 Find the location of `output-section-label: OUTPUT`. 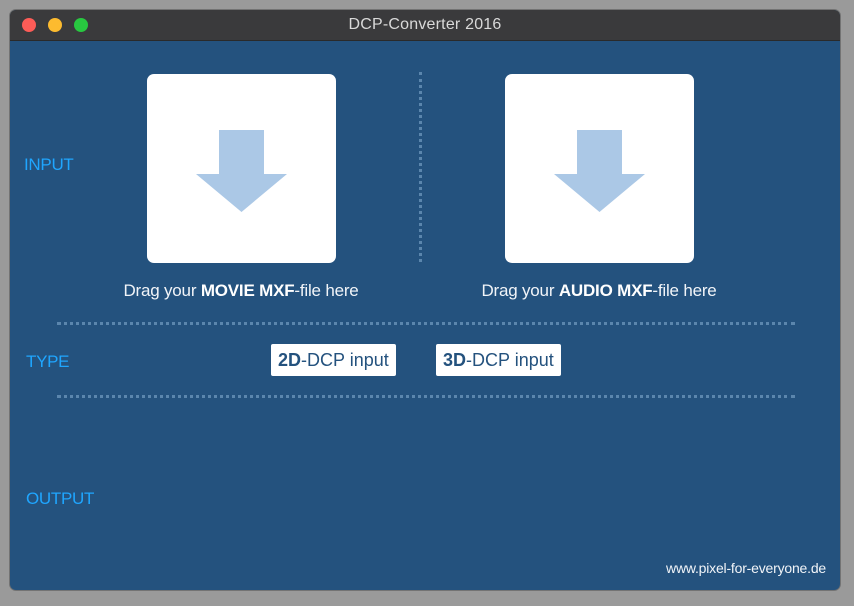

output-section-label: OUTPUT is located at coordinates (60, 498).